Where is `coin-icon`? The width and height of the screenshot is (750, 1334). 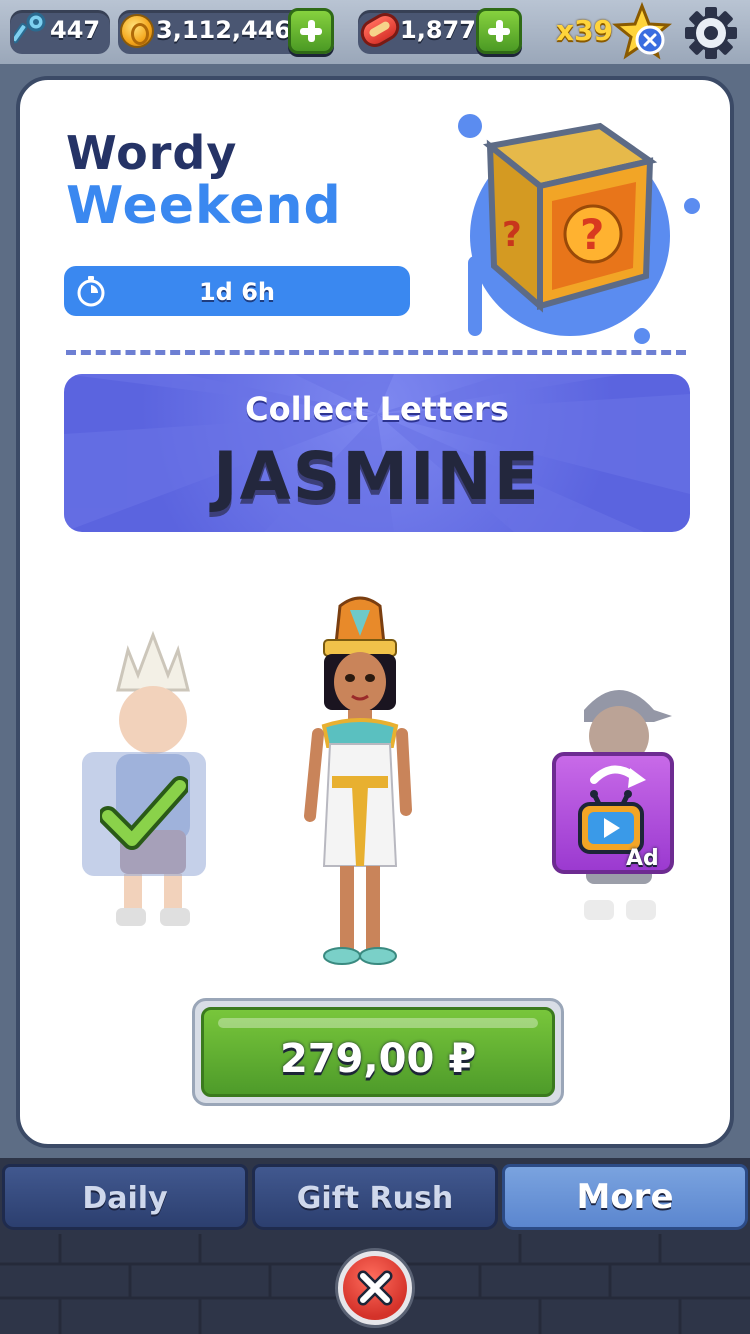
coin-icon is located at coordinates (137, 31).